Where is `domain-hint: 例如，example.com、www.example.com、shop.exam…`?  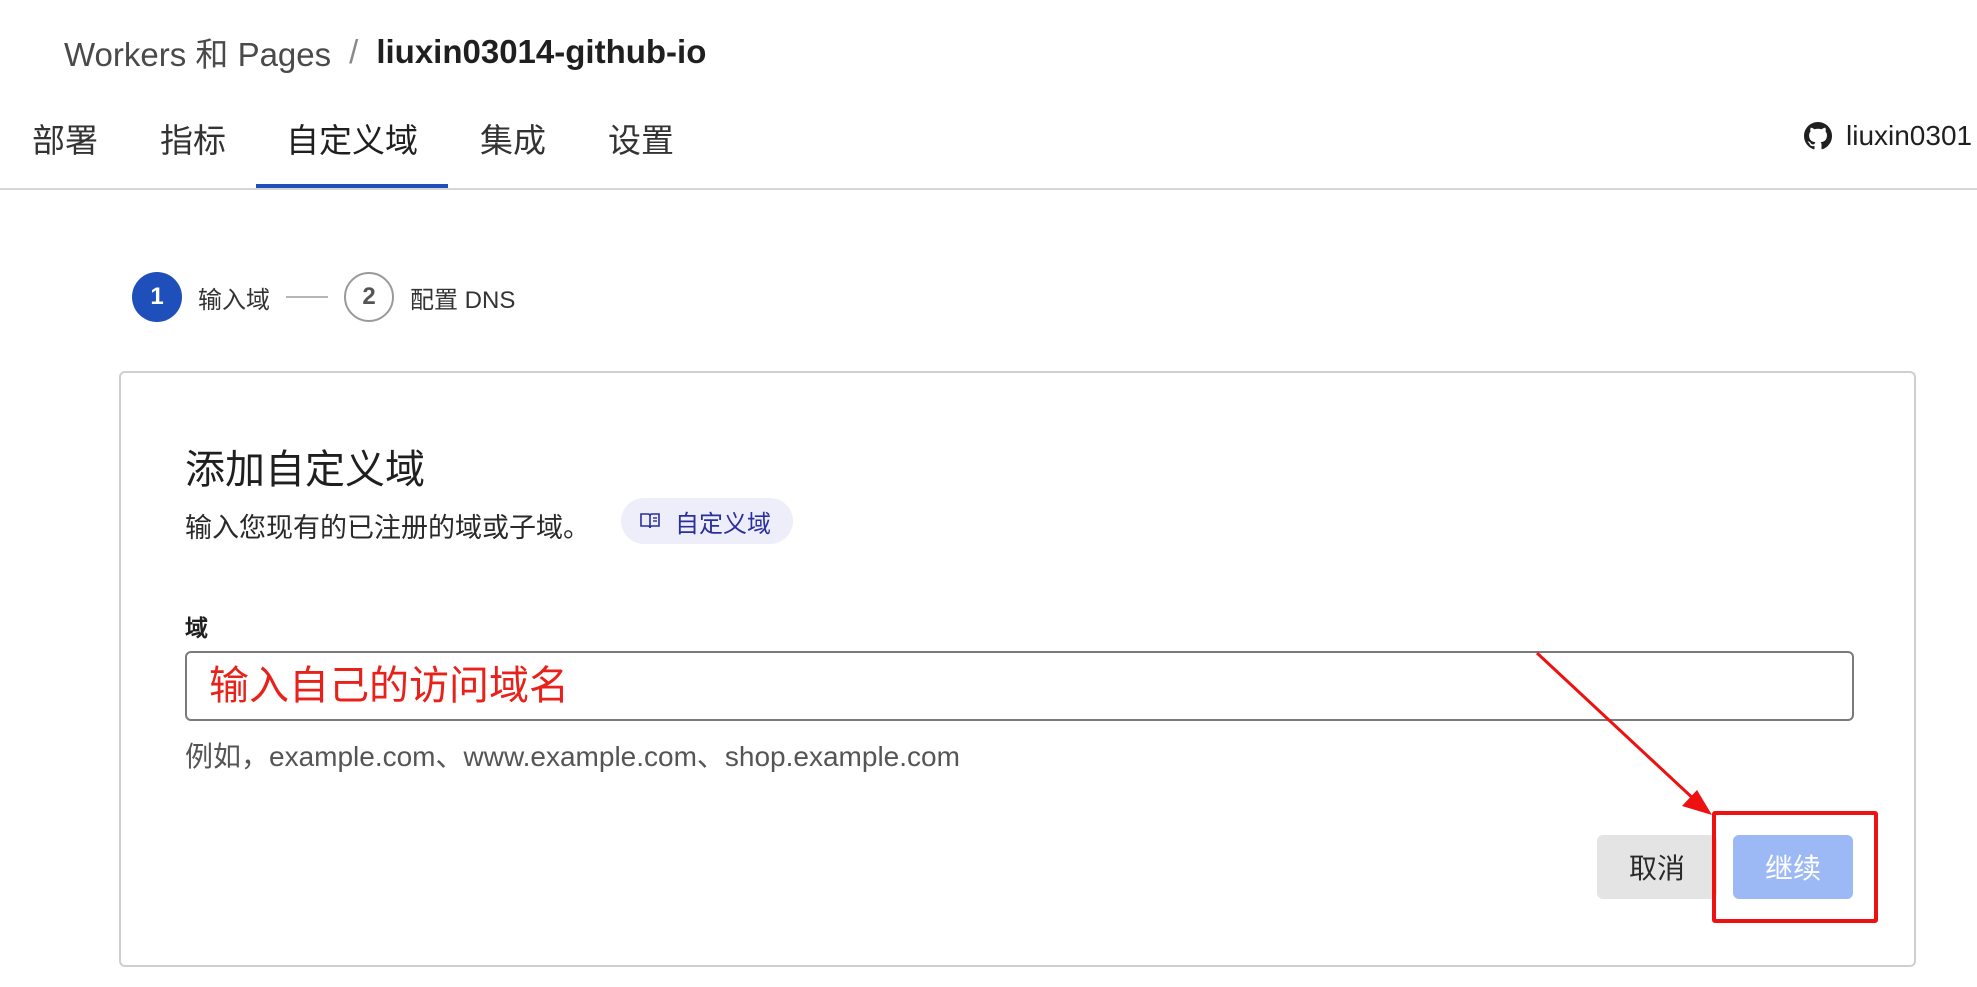 domain-hint: 例如，example.com、www.example.com、shop.exam… is located at coordinates (572, 756).